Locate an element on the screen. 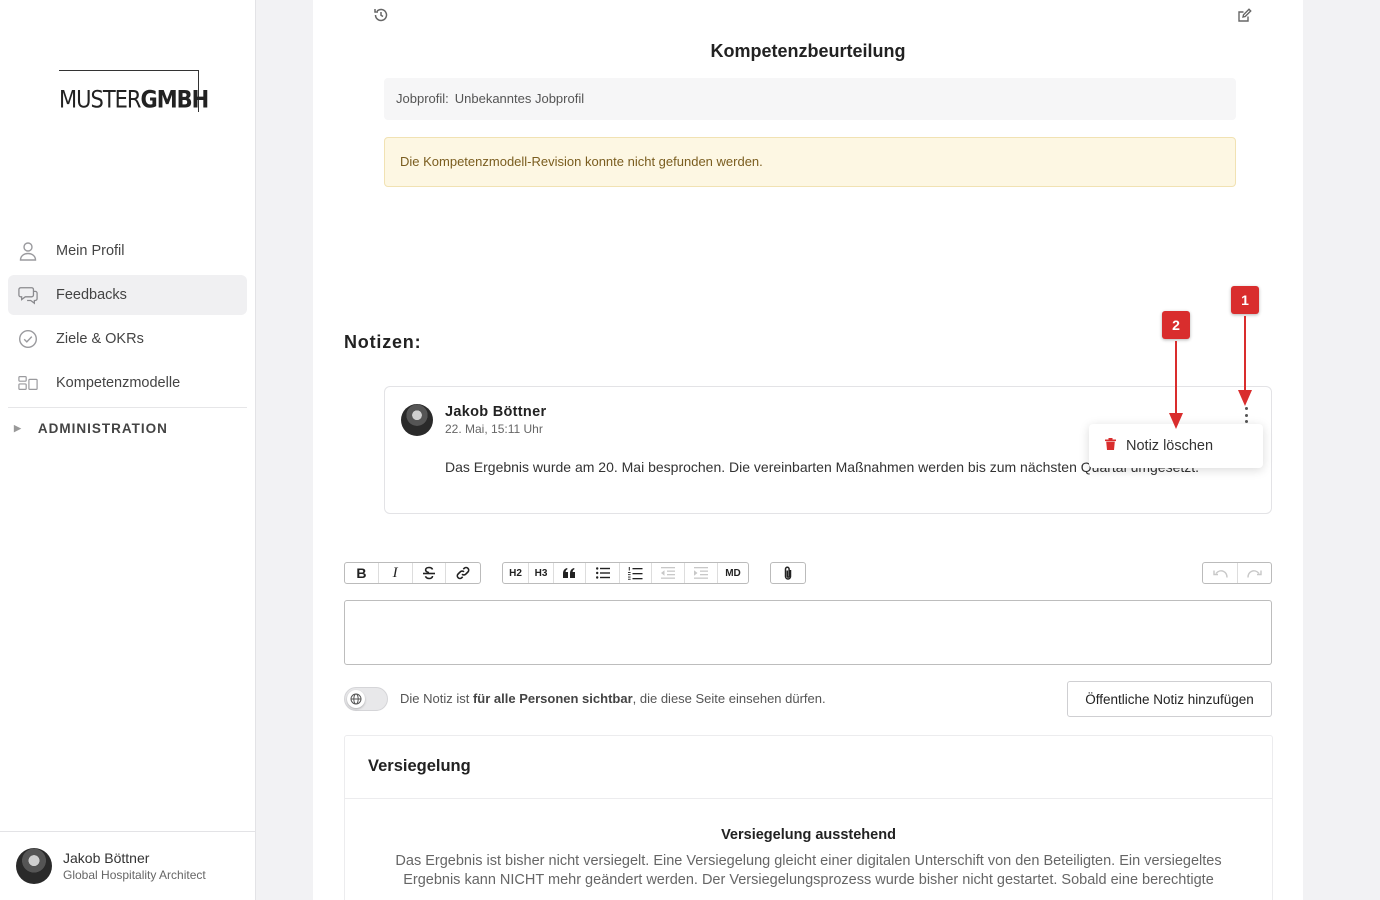  edit-icon is located at coordinates (1244, 15).